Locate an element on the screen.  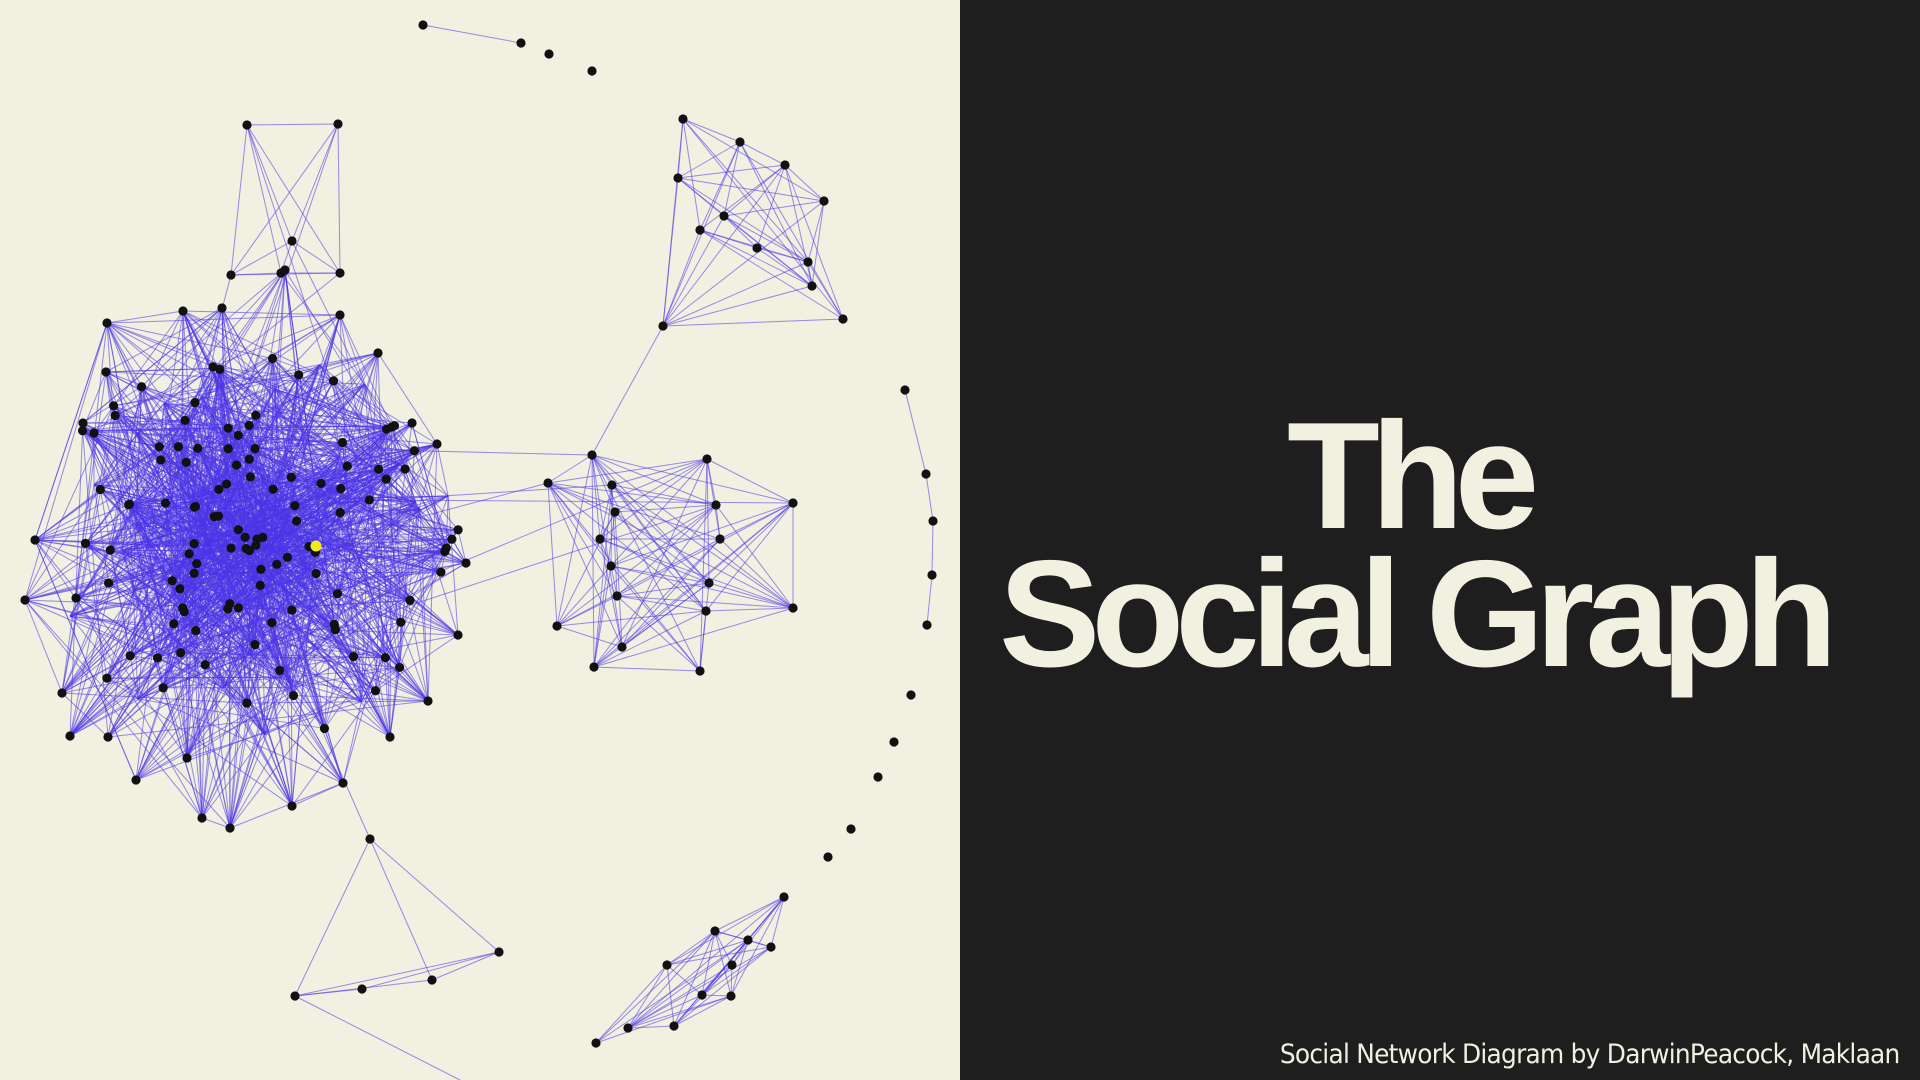
title-line-2: Social Graph is located at coordinates (1418, 614).